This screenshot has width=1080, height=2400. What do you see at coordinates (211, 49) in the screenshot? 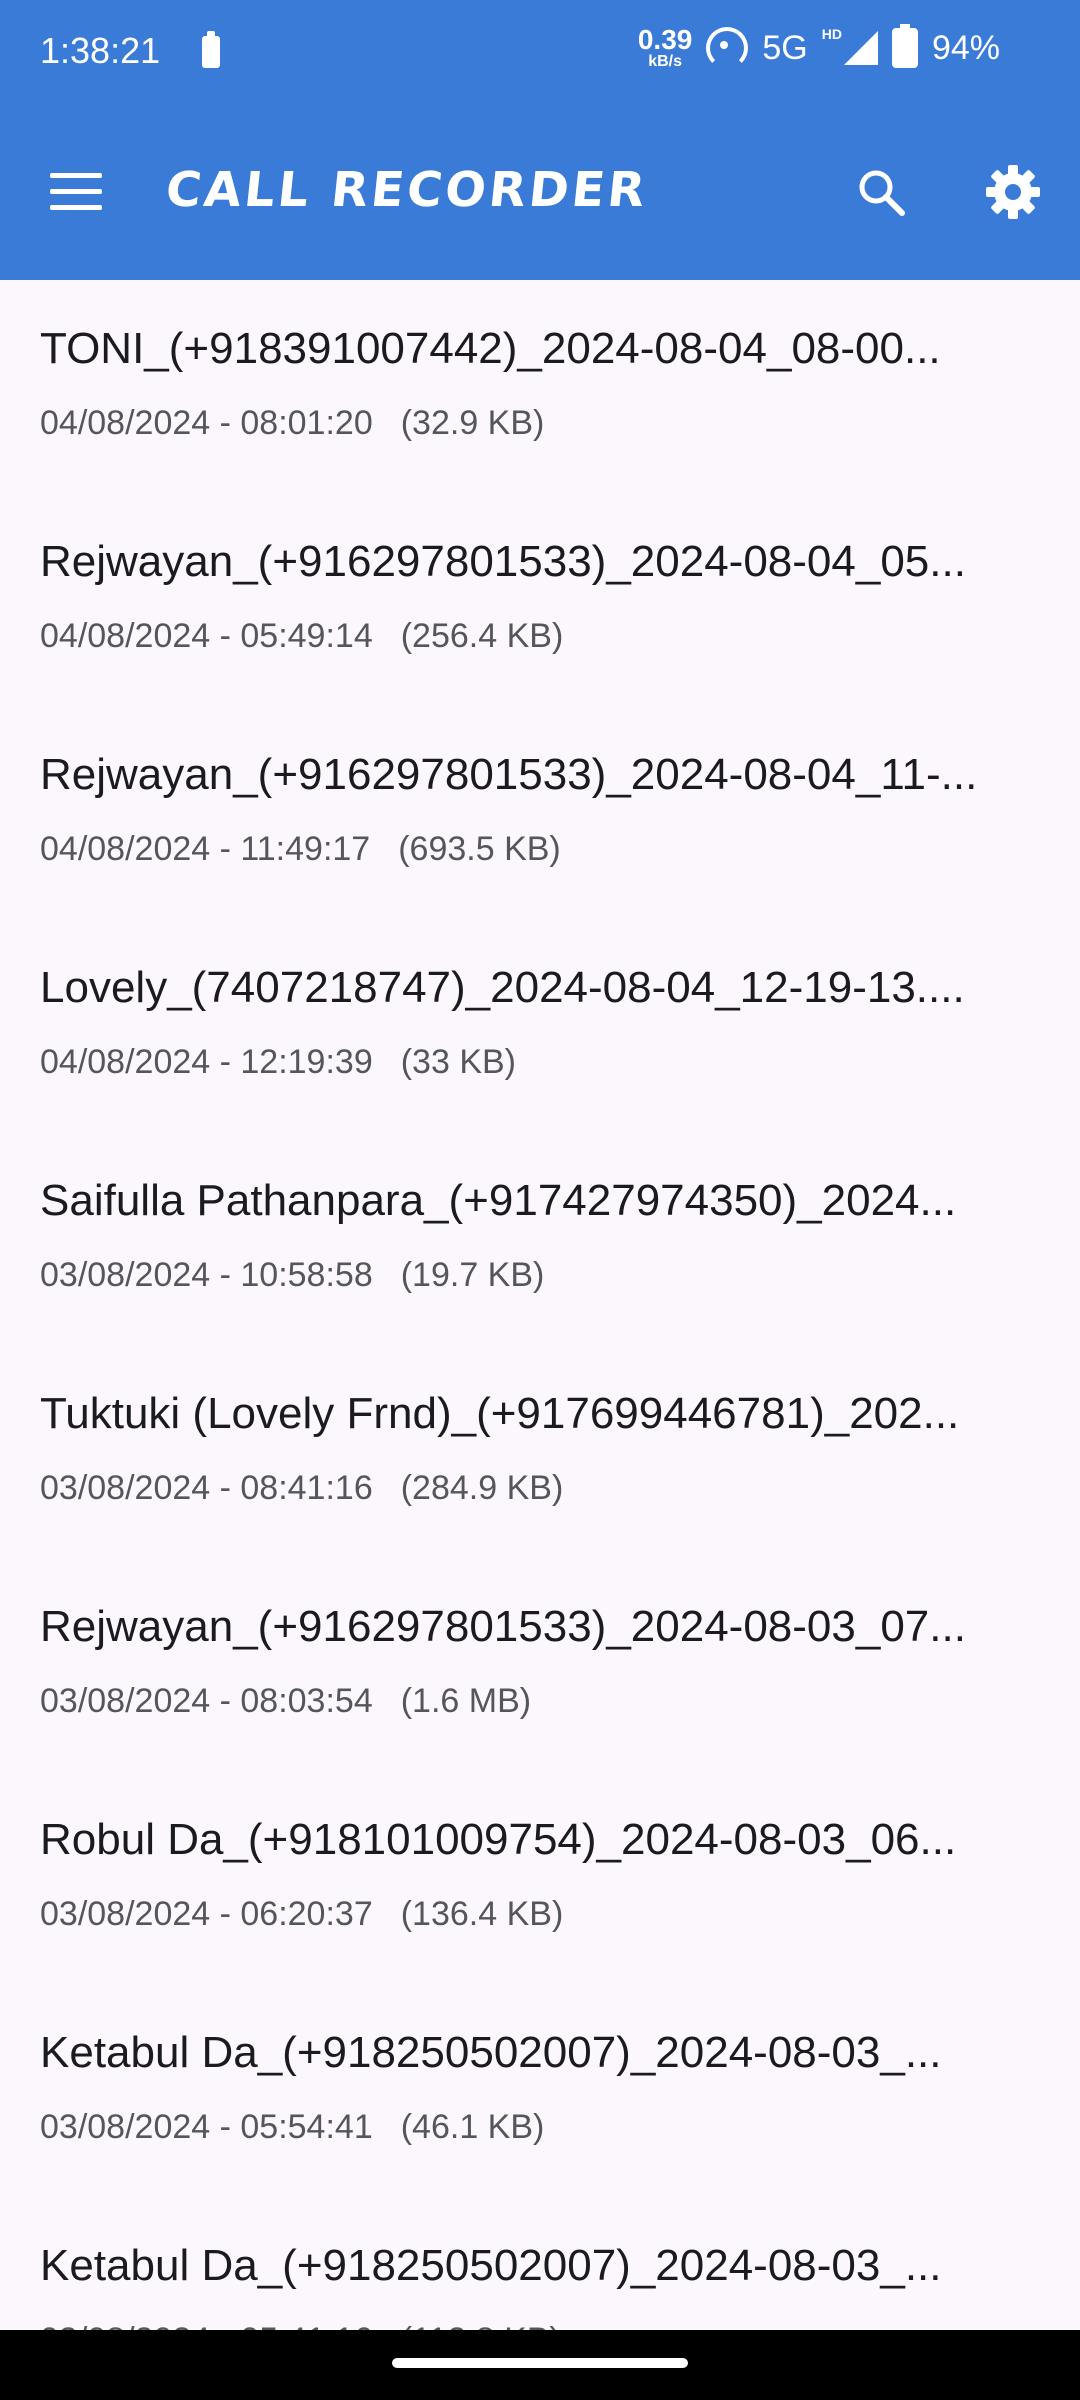
I see `battery-saver-icon` at bounding box center [211, 49].